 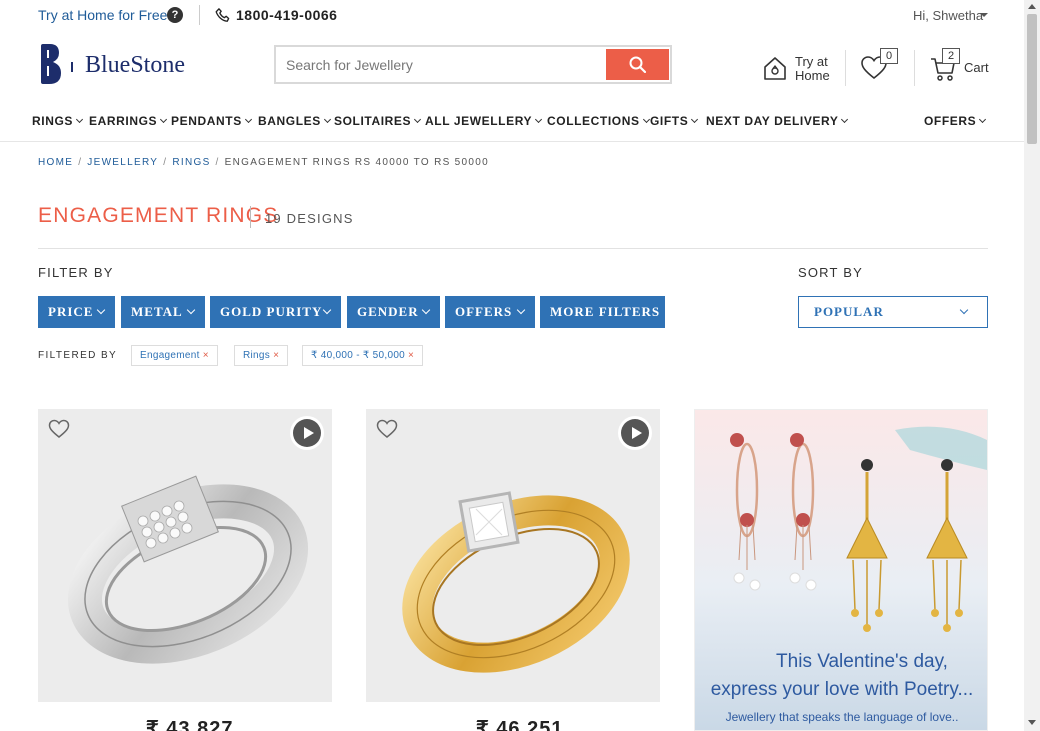 I want to click on logo-mark-icon, so click(x=51, y=64).